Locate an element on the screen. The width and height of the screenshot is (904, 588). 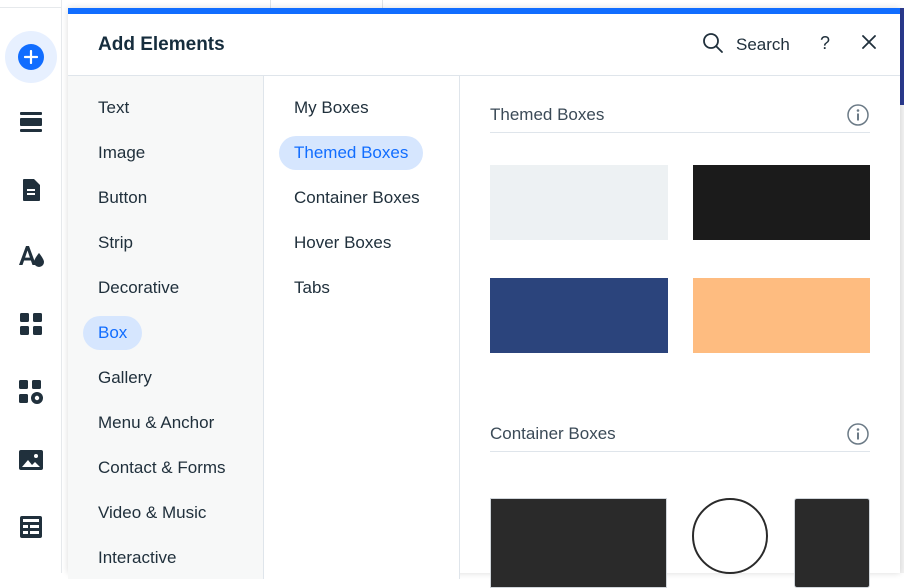
left-toolbar is located at coordinates (31, 286).